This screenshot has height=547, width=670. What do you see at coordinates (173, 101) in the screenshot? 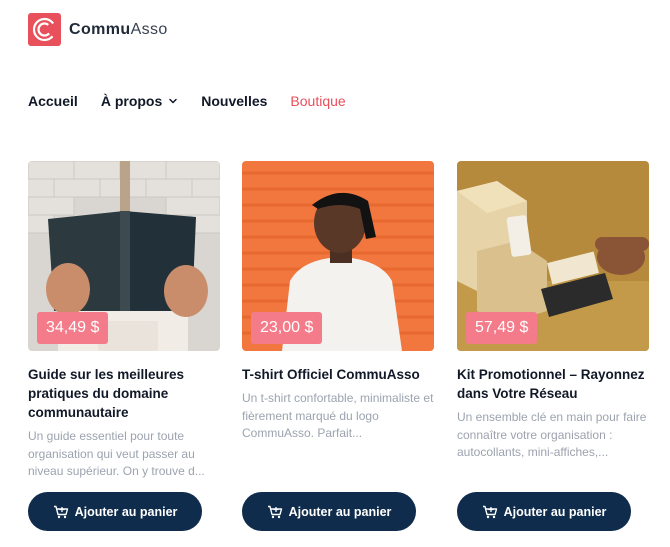
I see `chevron-down-icon` at bounding box center [173, 101].